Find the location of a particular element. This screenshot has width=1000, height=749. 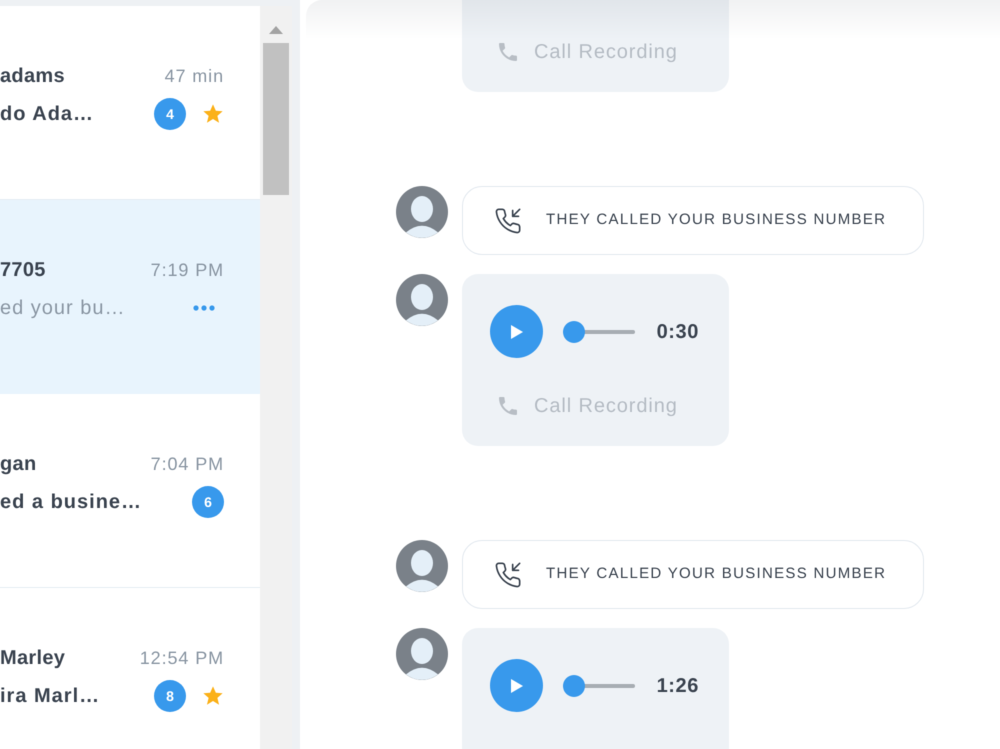

contact-name: 7705 is located at coordinates (23, 270).